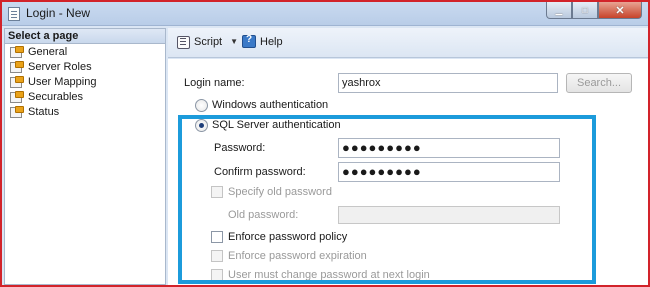  What do you see at coordinates (85, 96) in the screenshot?
I see `page-item-securables: Securables` at bounding box center [85, 96].